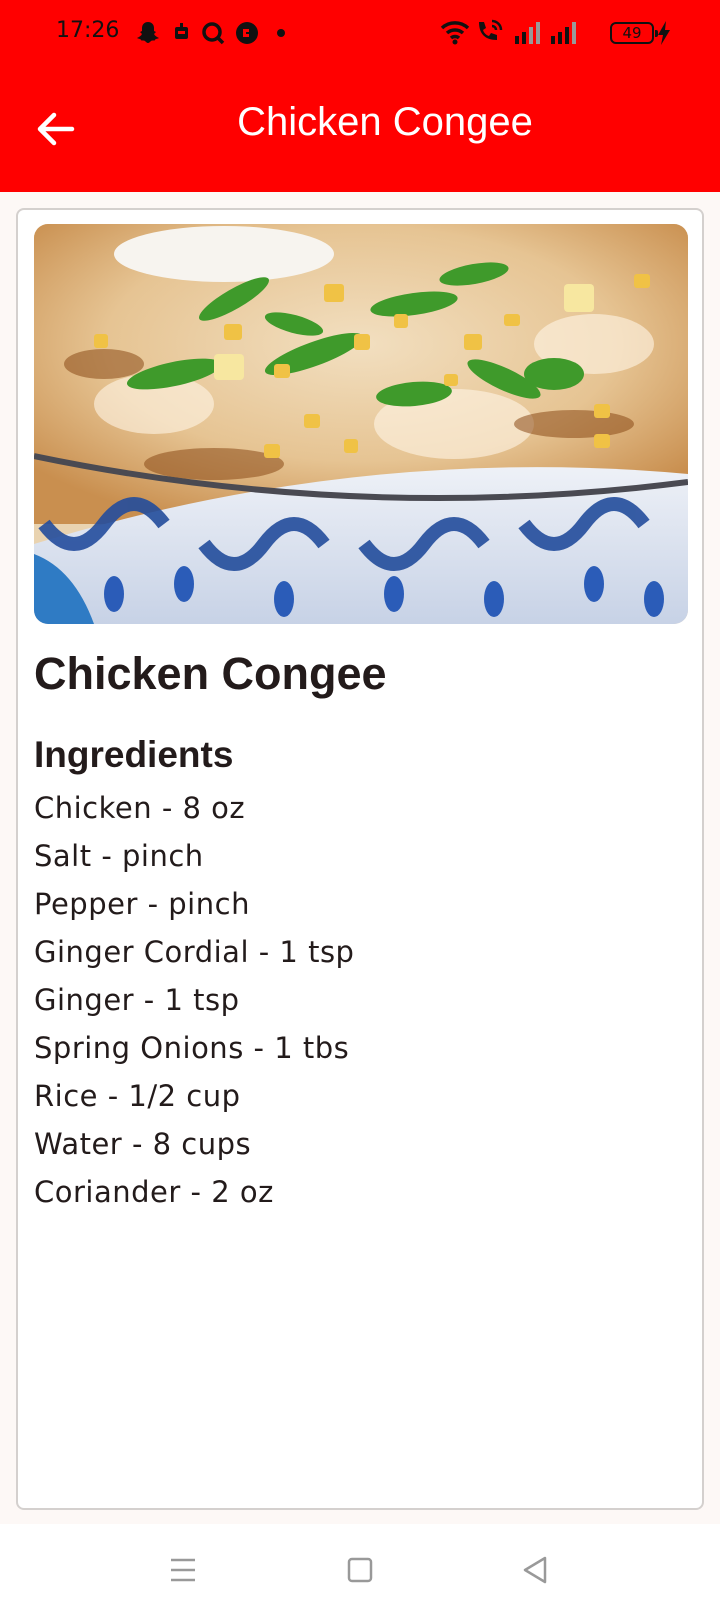  Describe the element at coordinates (210, 673) in the screenshot. I see `recipe-name: Chicken Congee` at that location.